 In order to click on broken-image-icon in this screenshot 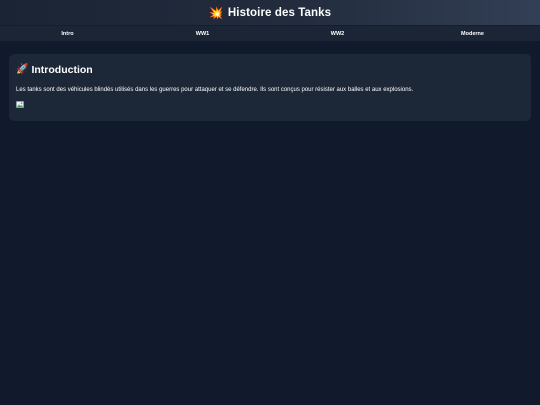, I will do `click(20, 104)`.